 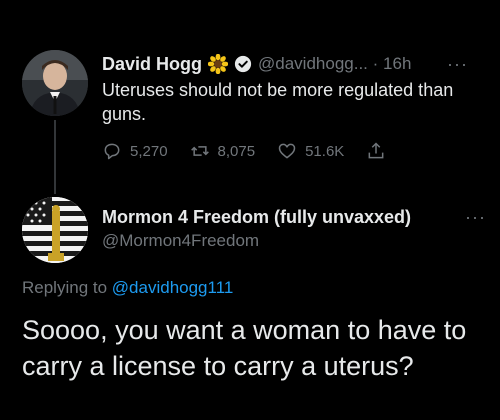 What do you see at coordinates (112, 151) in the screenshot?
I see `reply-icon` at bounding box center [112, 151].